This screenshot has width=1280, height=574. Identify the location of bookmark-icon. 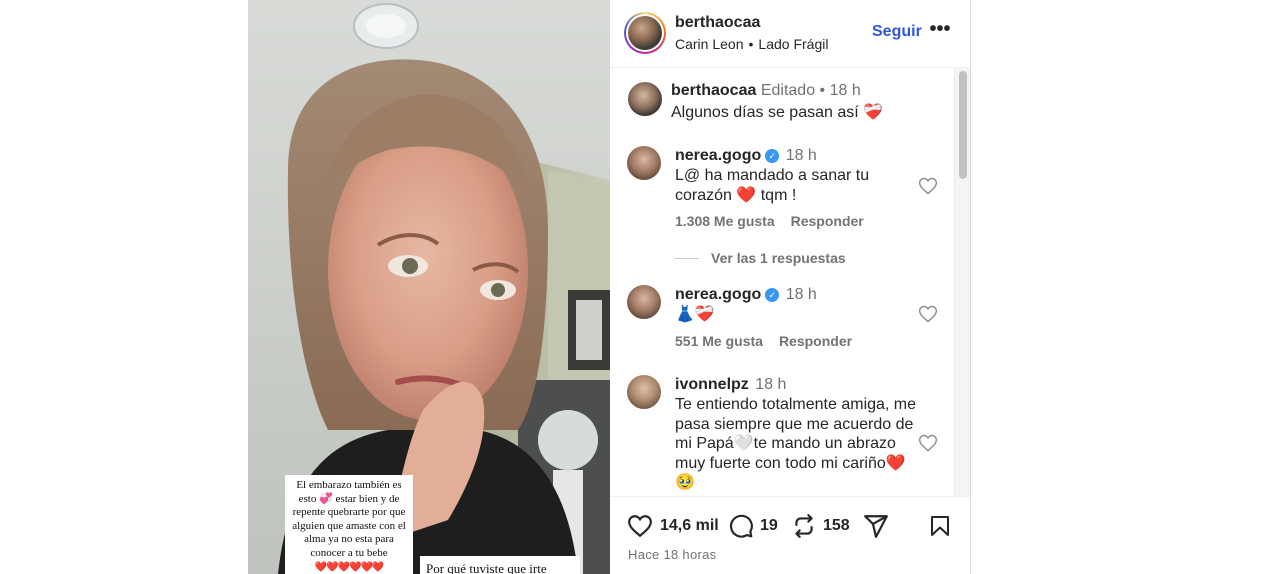
(940, 526).